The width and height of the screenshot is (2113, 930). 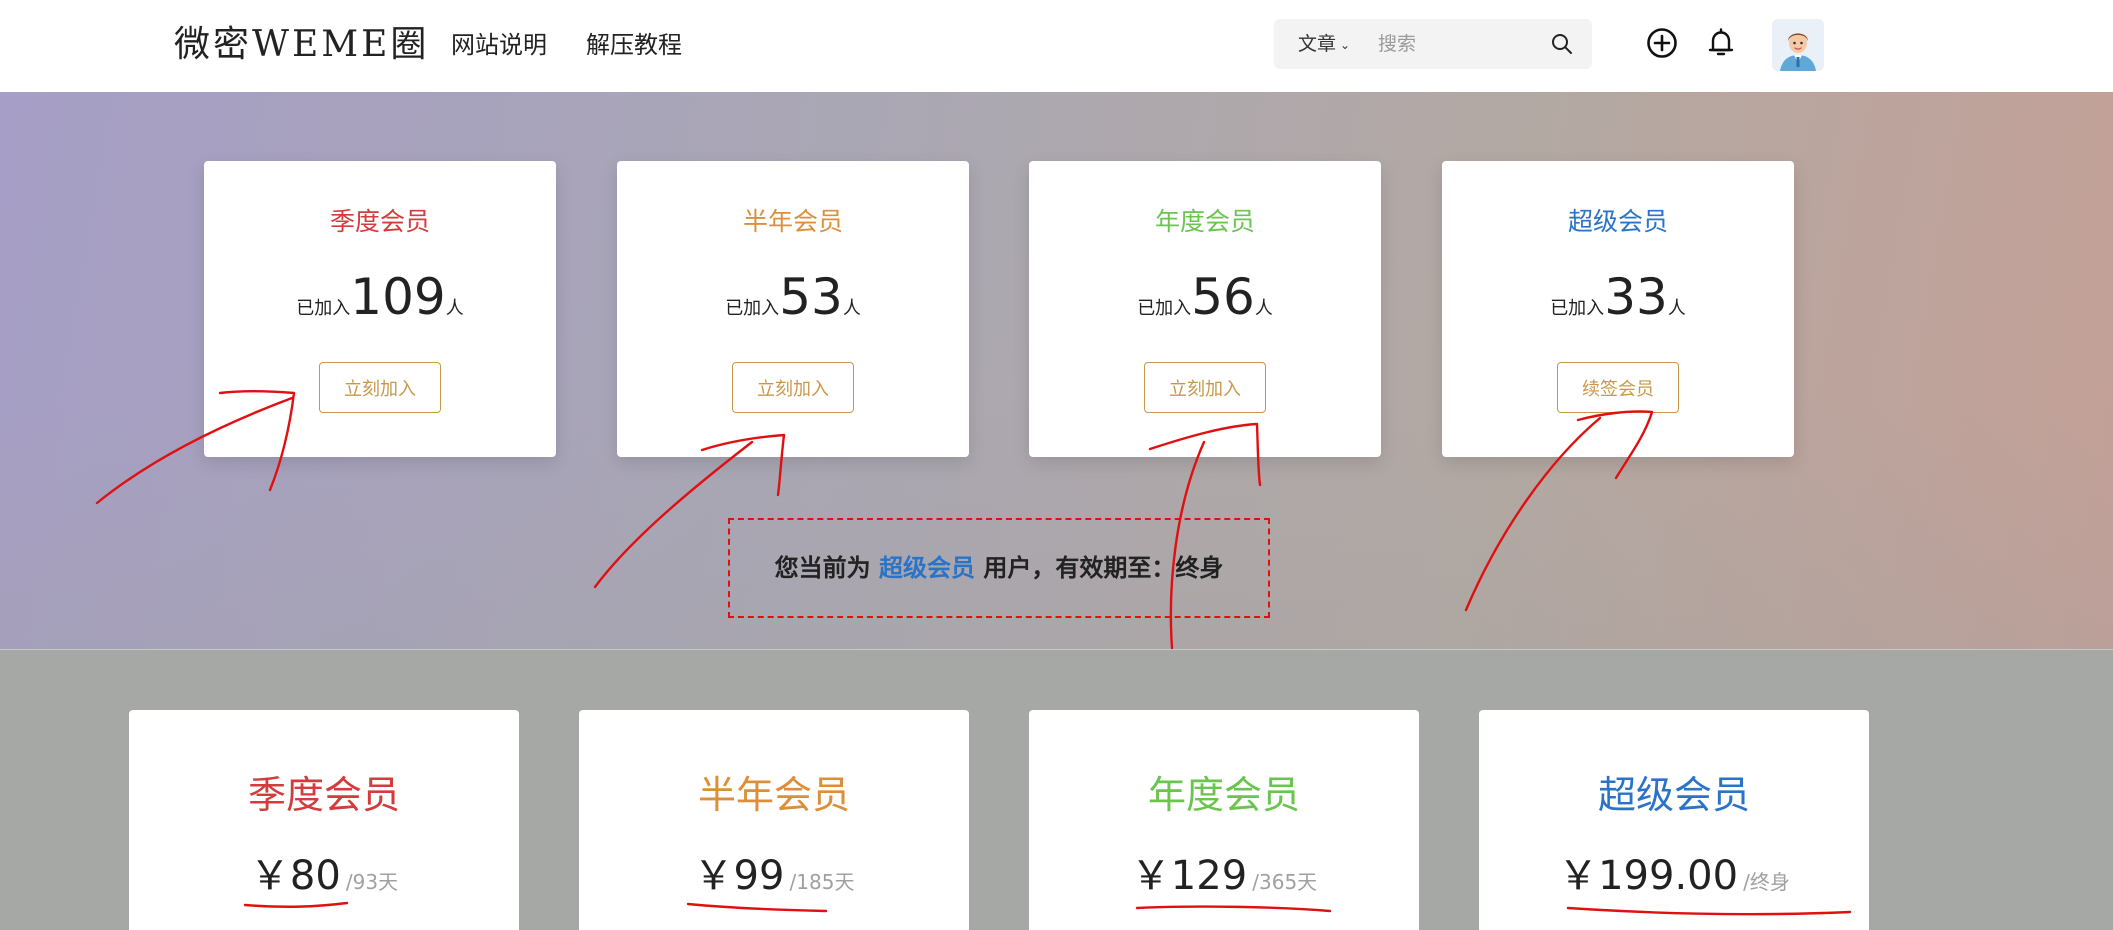 What do you see at coordinates (1662, 43) in the screenshot?
I see `plus-circle-icon` at bounding box center [1662, 43].